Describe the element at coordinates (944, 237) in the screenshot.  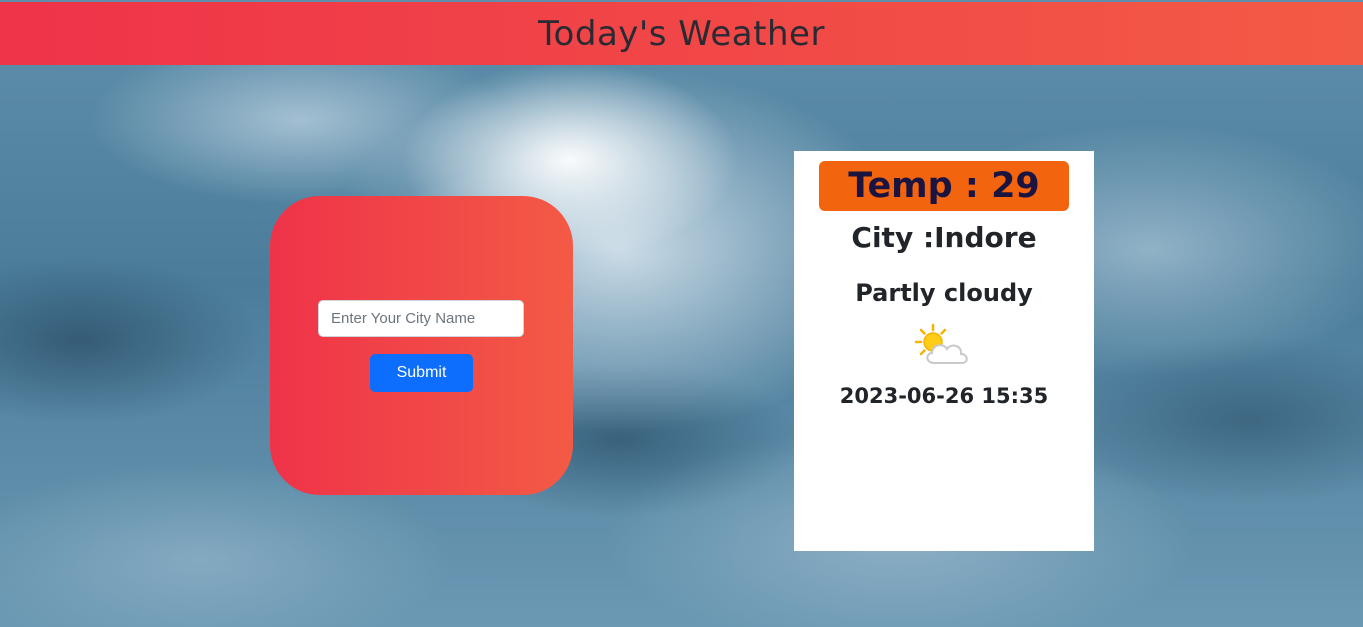
I see `city-text: City :Indore` at that location.